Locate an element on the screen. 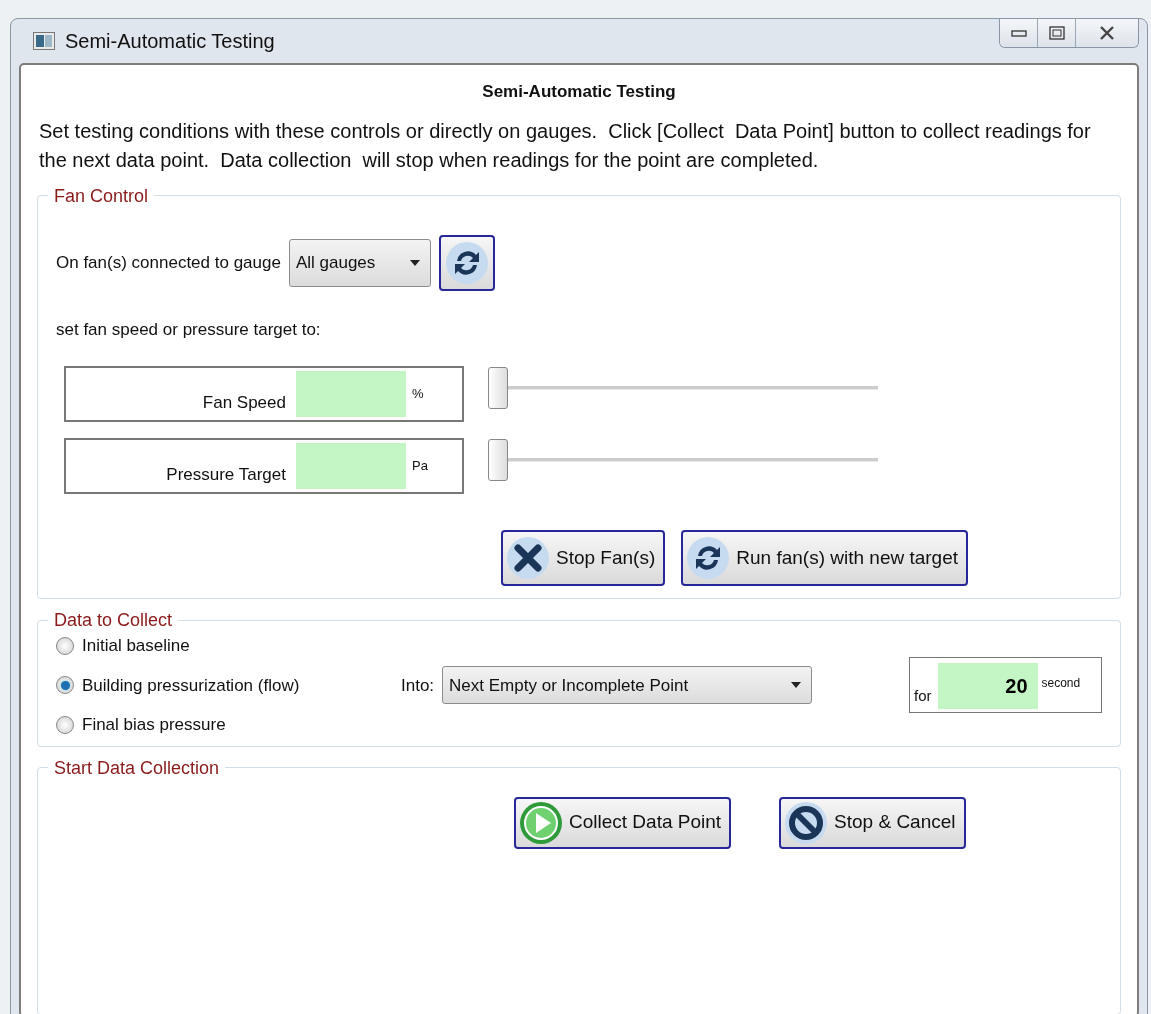 The width and height of the screenshot is (1151, 1014). target-field: Fan Speed % is located at coordinates (264, 394).